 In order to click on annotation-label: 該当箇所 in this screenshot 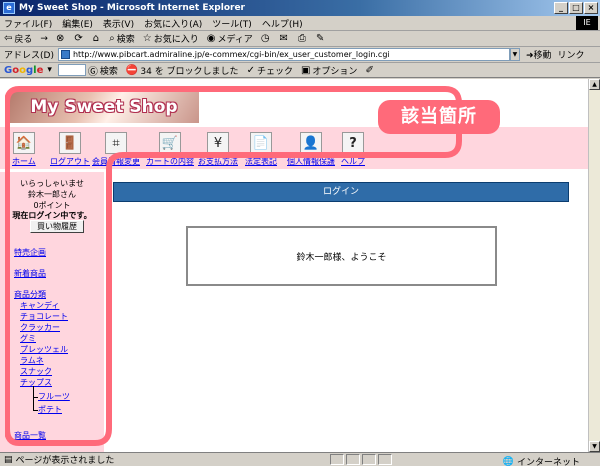, I will do `click(439, 117)`.